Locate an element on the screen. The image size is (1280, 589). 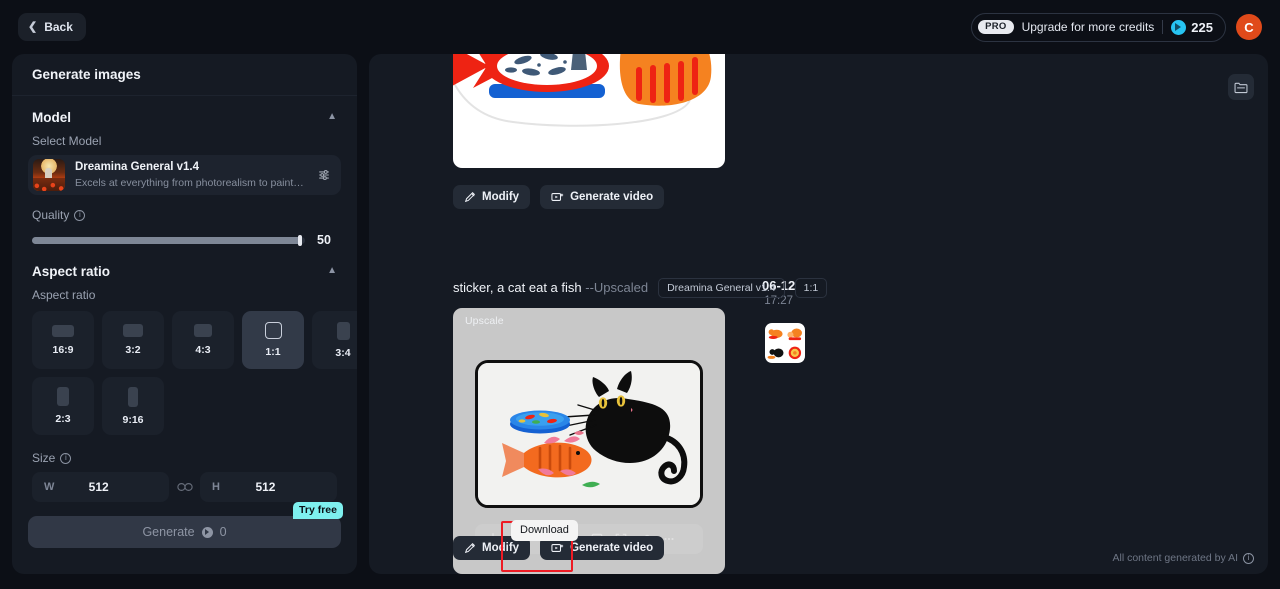
aspect-ratio-section-header: Aspect ratio ▲ is located at coordinates (184, 266).